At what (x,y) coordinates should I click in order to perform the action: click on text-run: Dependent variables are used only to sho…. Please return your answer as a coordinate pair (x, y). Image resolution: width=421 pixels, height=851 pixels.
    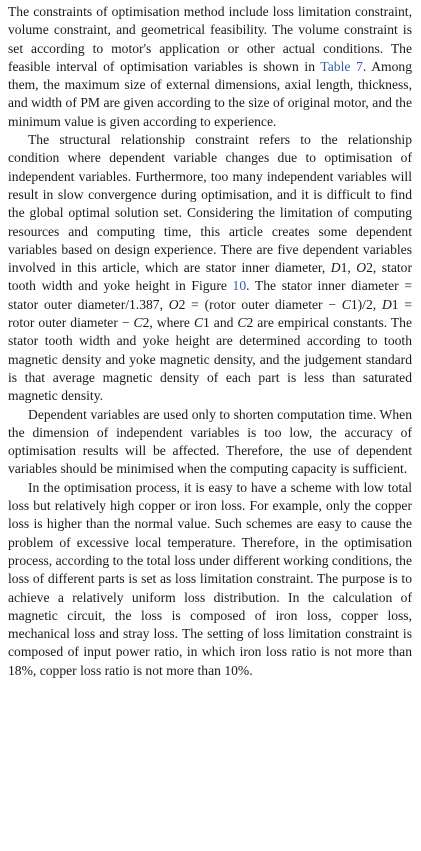
    Looking at the image, I should click on (210, 441).